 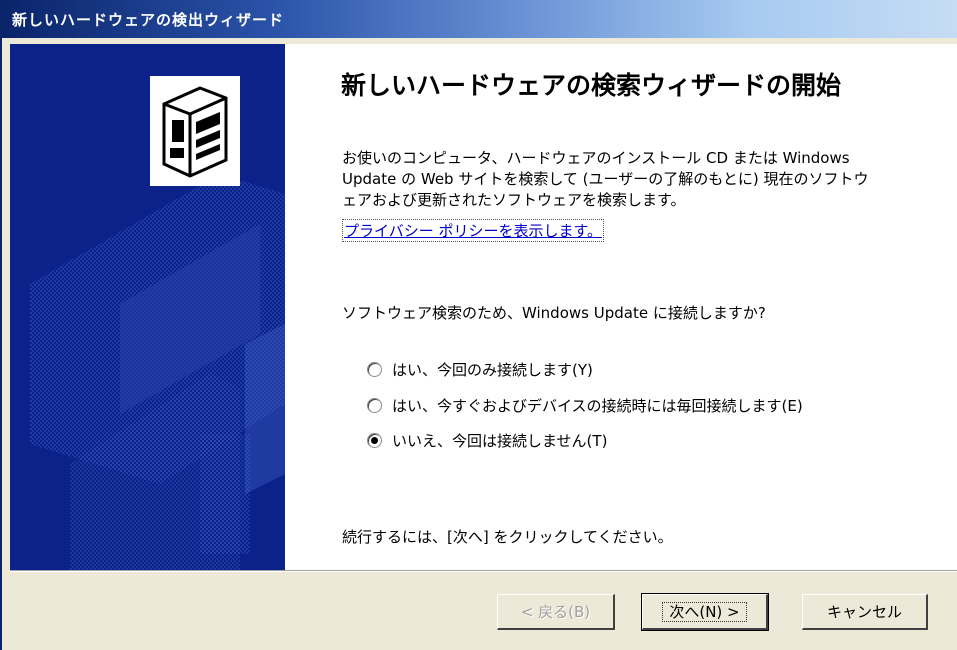 I want to click on cancel-button-label: キャンセル, so click(x=864, y=612).